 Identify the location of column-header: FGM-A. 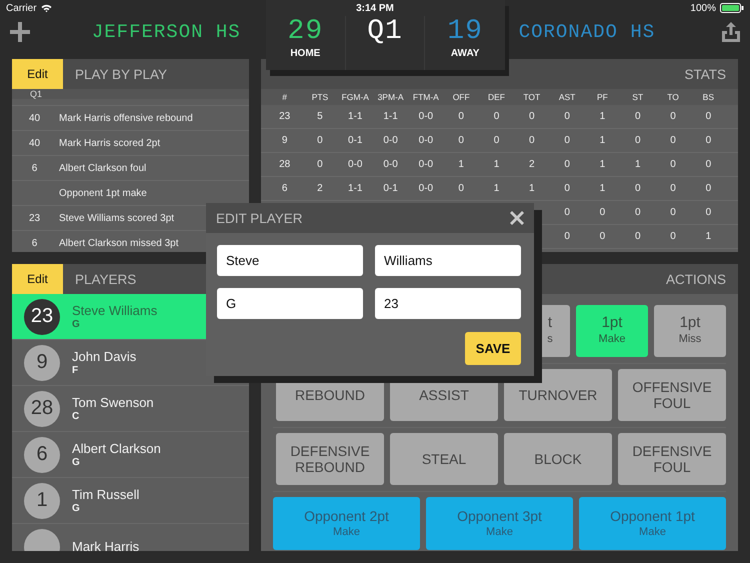
(355, 97).